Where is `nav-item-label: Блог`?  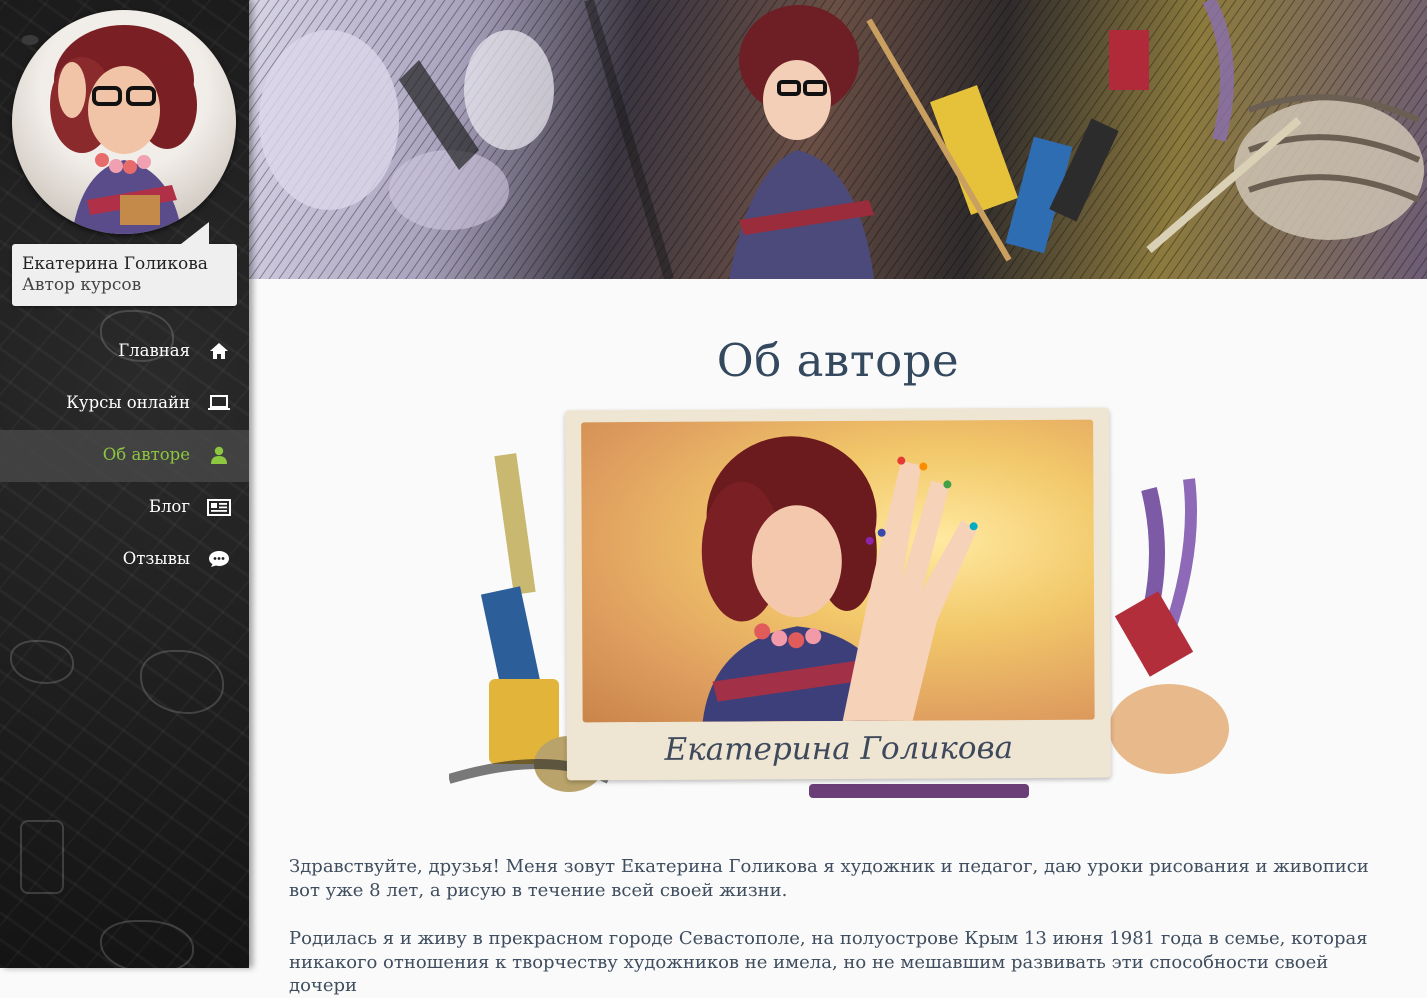
nav-item-label: Блог is located at coordinates (169, 506).